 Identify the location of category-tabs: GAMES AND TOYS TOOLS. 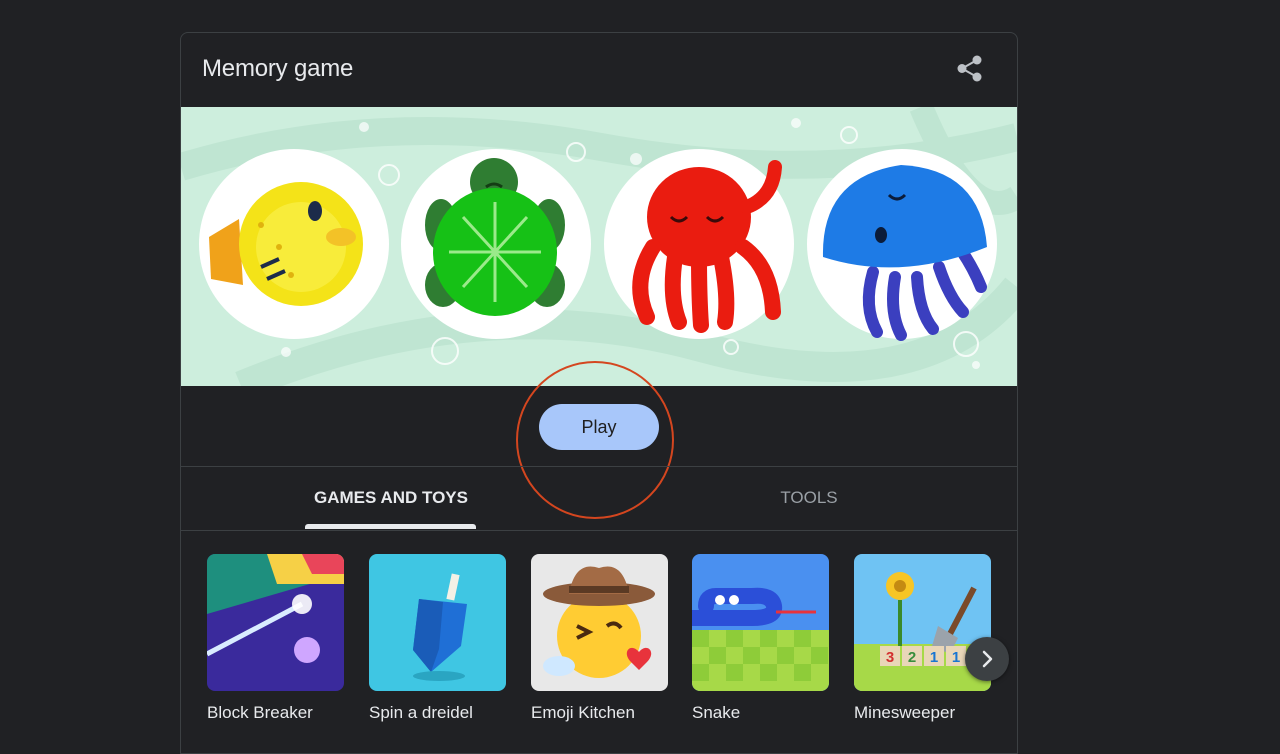
(599, 498).